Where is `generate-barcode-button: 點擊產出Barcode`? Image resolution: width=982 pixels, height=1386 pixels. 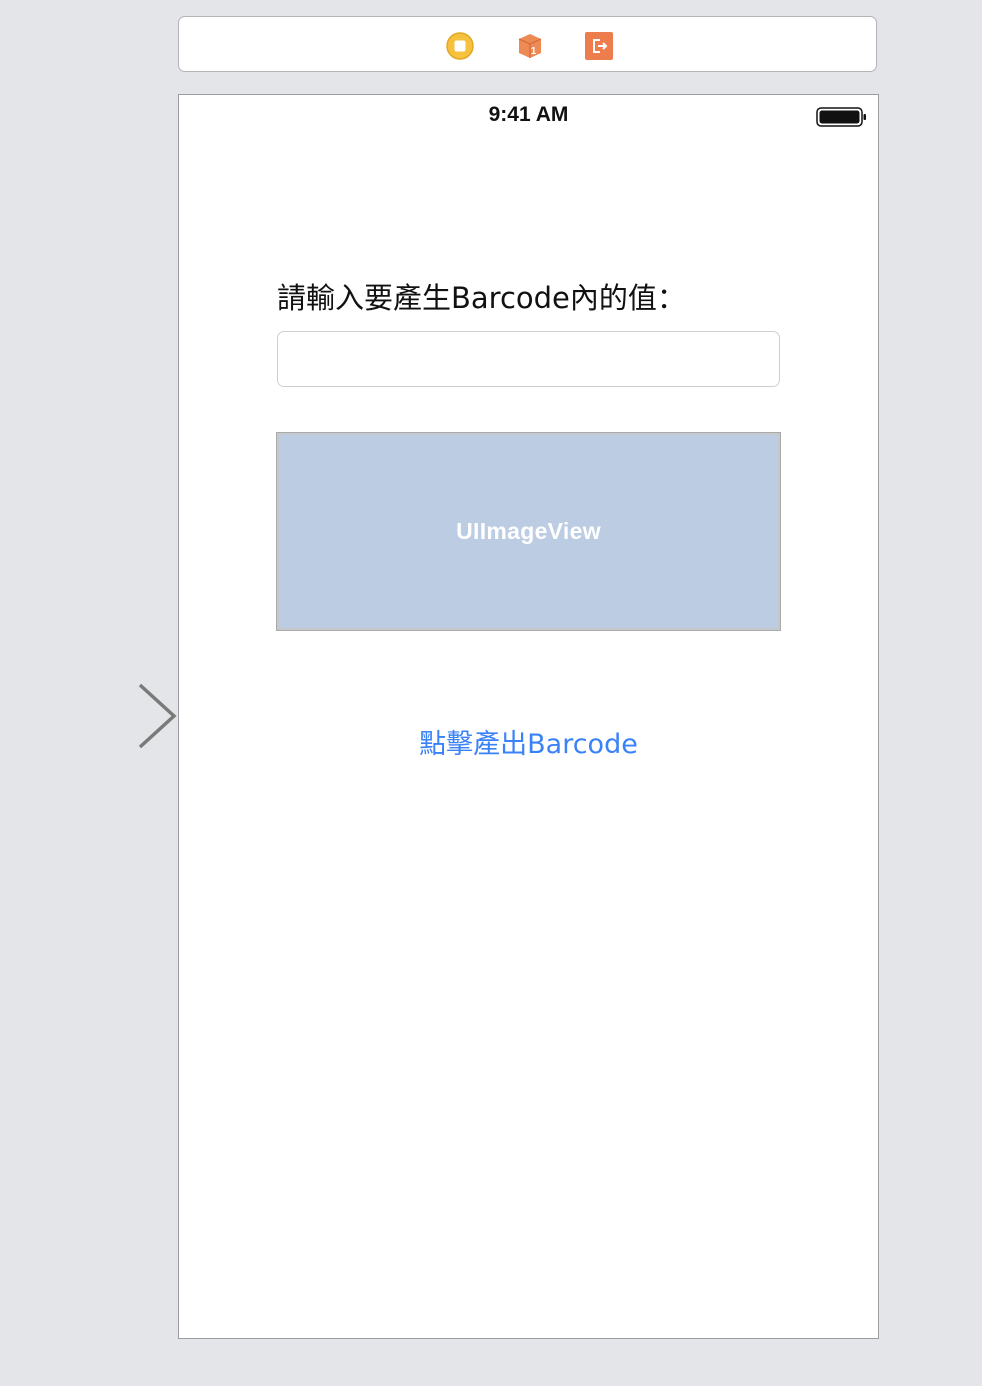 generate-barcode-button: 點擊產出Barcode is located at coordinates (528, 741).